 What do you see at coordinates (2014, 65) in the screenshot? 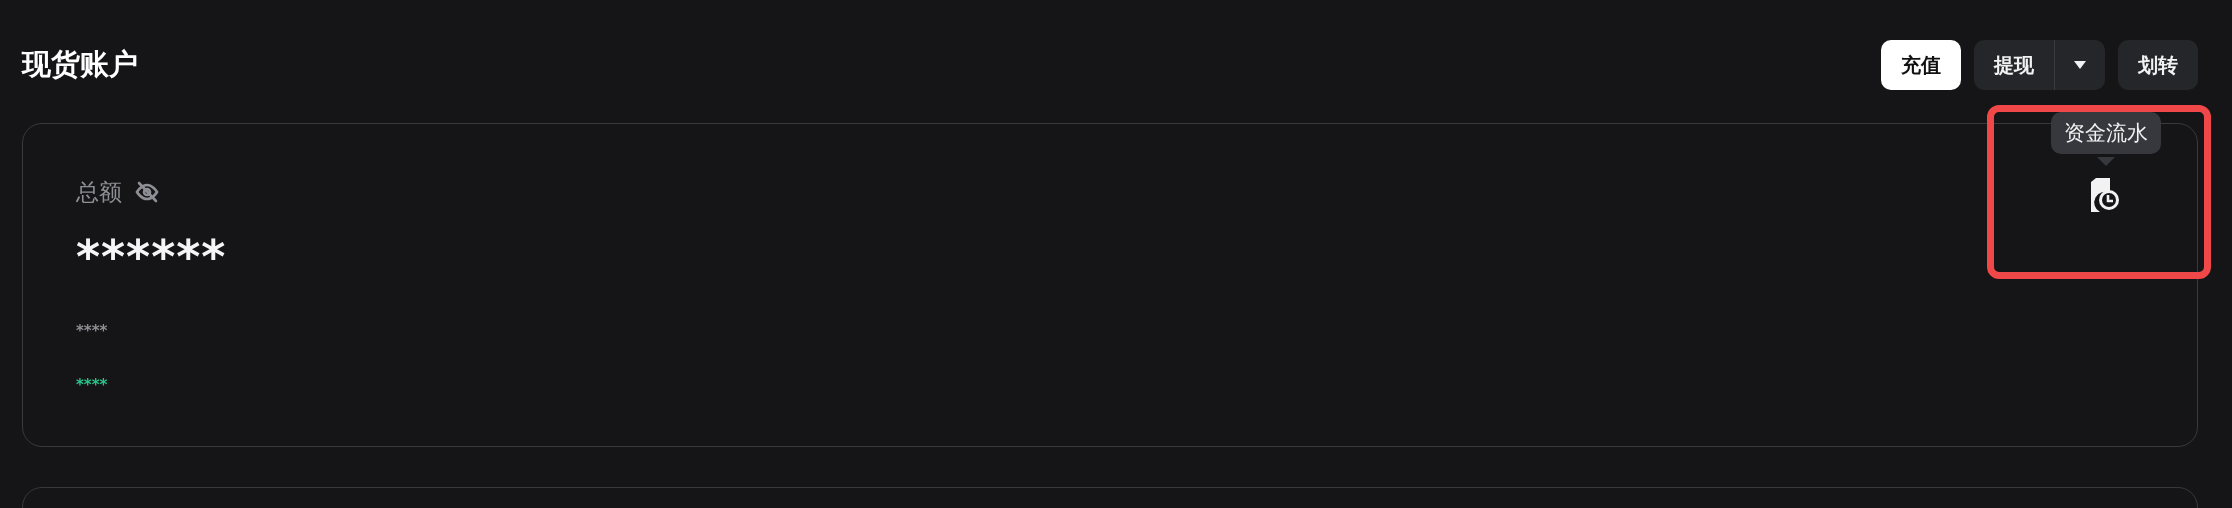
I see `withdraw-button: 提现` at bounding box center [2014, 65].